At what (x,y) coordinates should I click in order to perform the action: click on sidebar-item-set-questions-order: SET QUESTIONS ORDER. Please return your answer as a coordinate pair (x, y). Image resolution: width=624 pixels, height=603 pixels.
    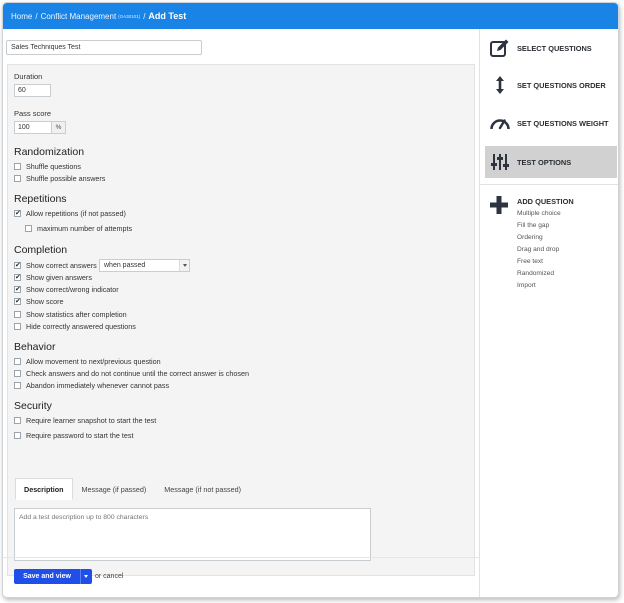
    Looking at the image, I should click on (551, 85).